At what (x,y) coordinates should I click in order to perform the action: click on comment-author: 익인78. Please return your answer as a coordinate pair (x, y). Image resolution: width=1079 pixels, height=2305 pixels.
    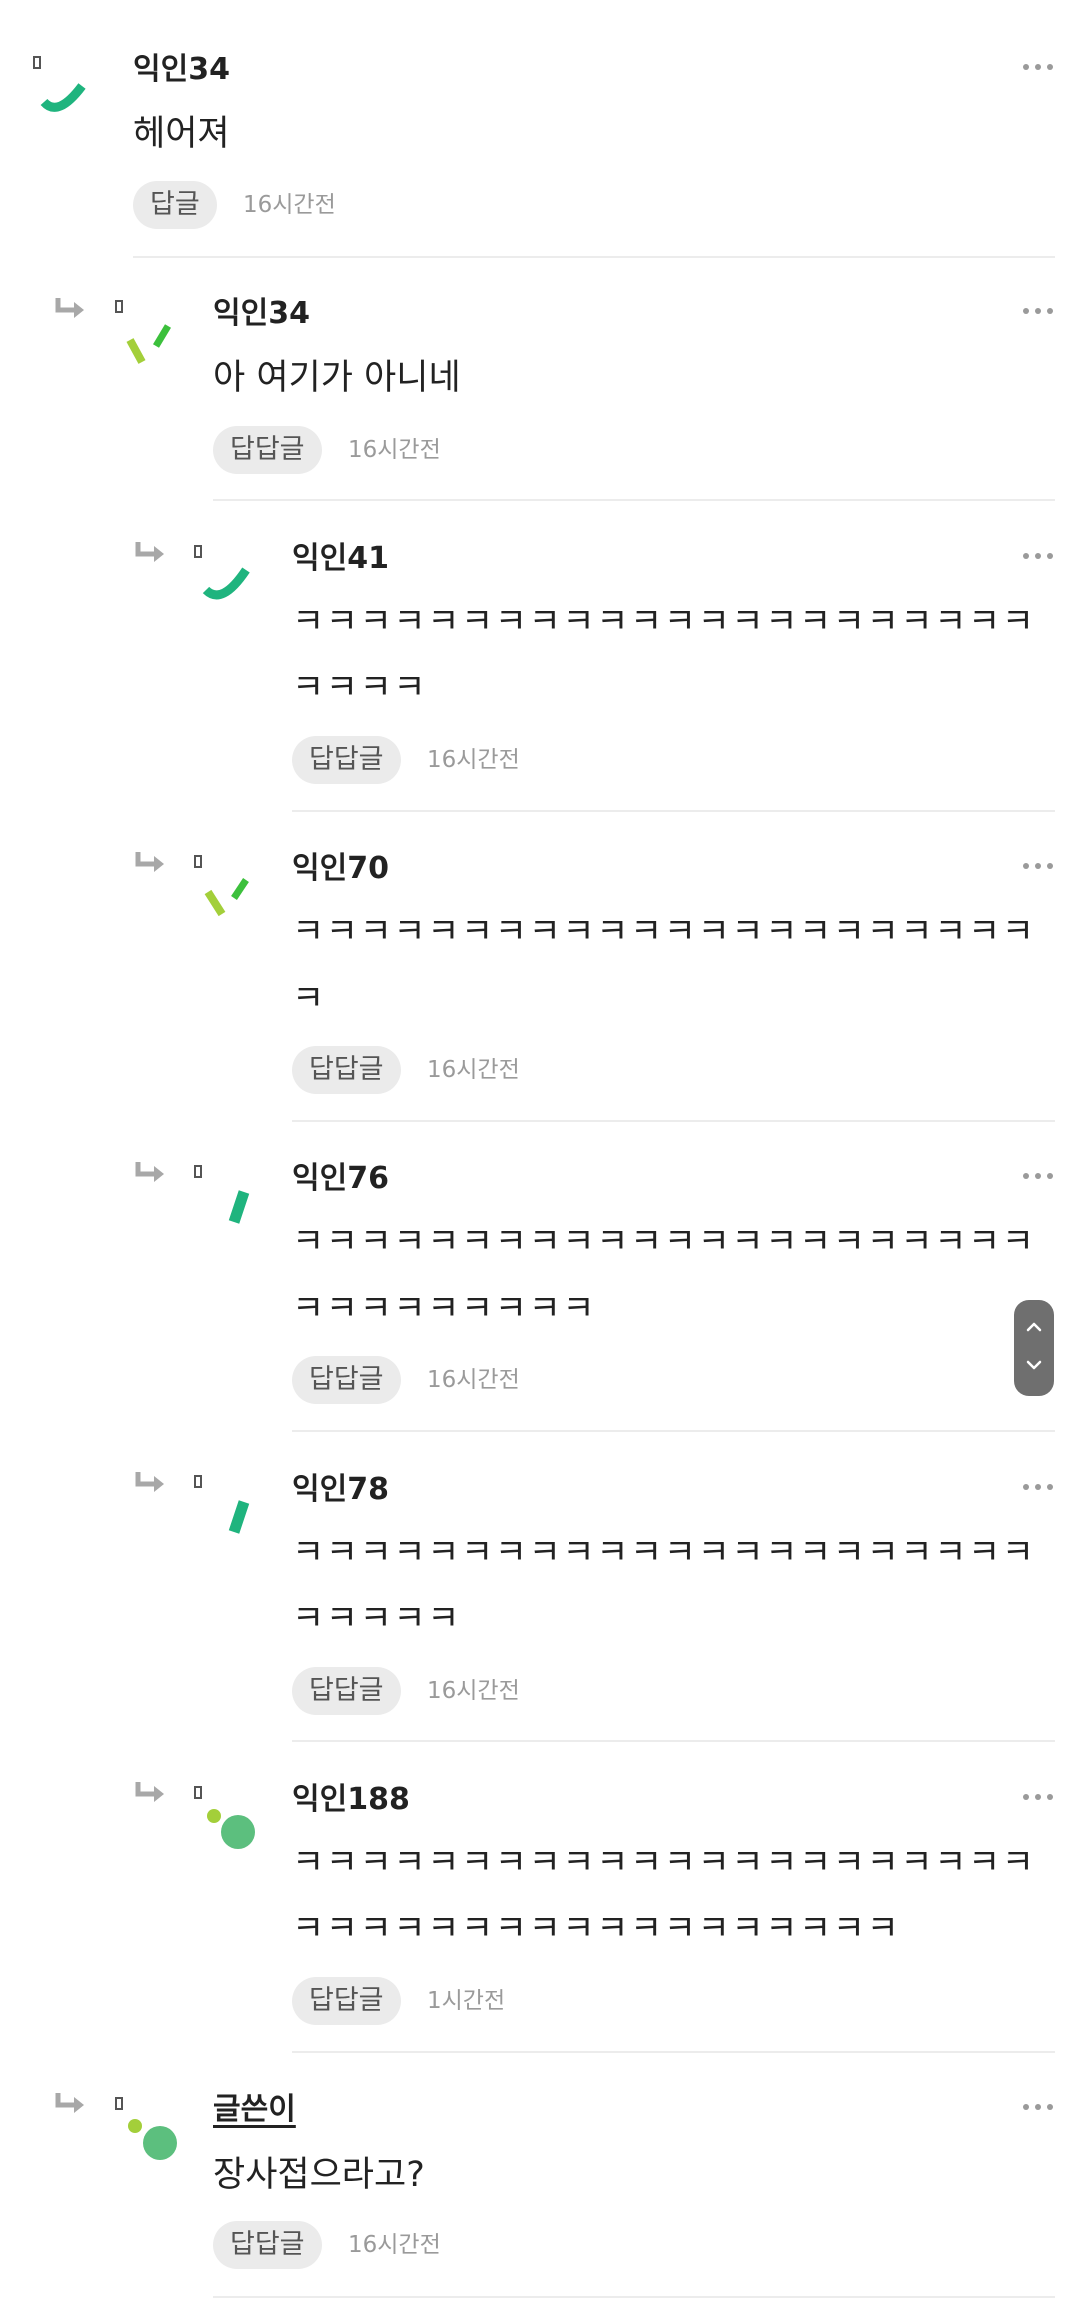
    Looking at the image, I should click on (340, 1490).